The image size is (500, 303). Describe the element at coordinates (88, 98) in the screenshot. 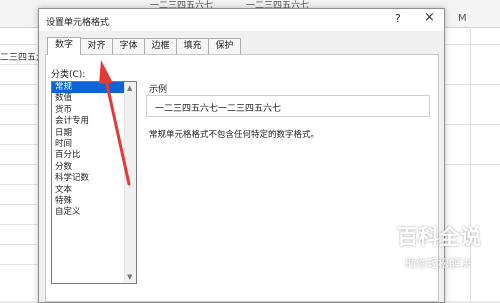

I see `category-item-number: 数值` at that location.